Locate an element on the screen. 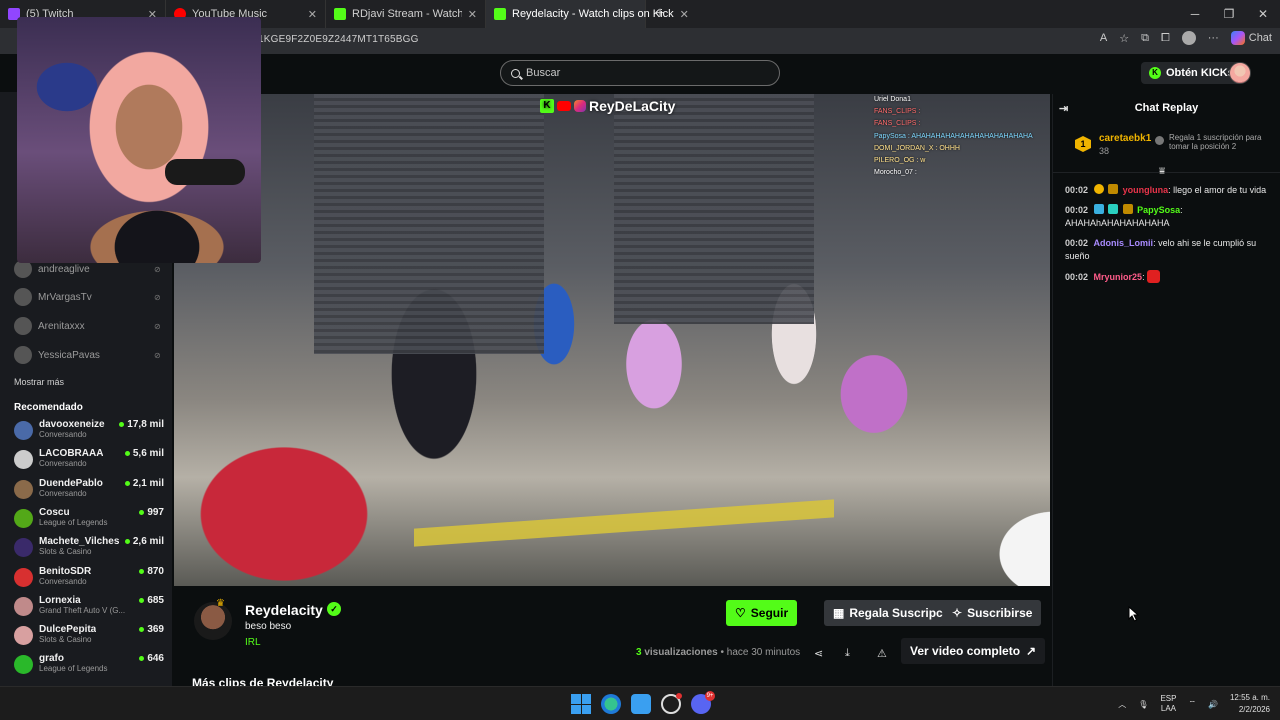 The height and width of the screenshot is (720, 1280). gift-icon: ▦ is located at coordinates (839, 613).